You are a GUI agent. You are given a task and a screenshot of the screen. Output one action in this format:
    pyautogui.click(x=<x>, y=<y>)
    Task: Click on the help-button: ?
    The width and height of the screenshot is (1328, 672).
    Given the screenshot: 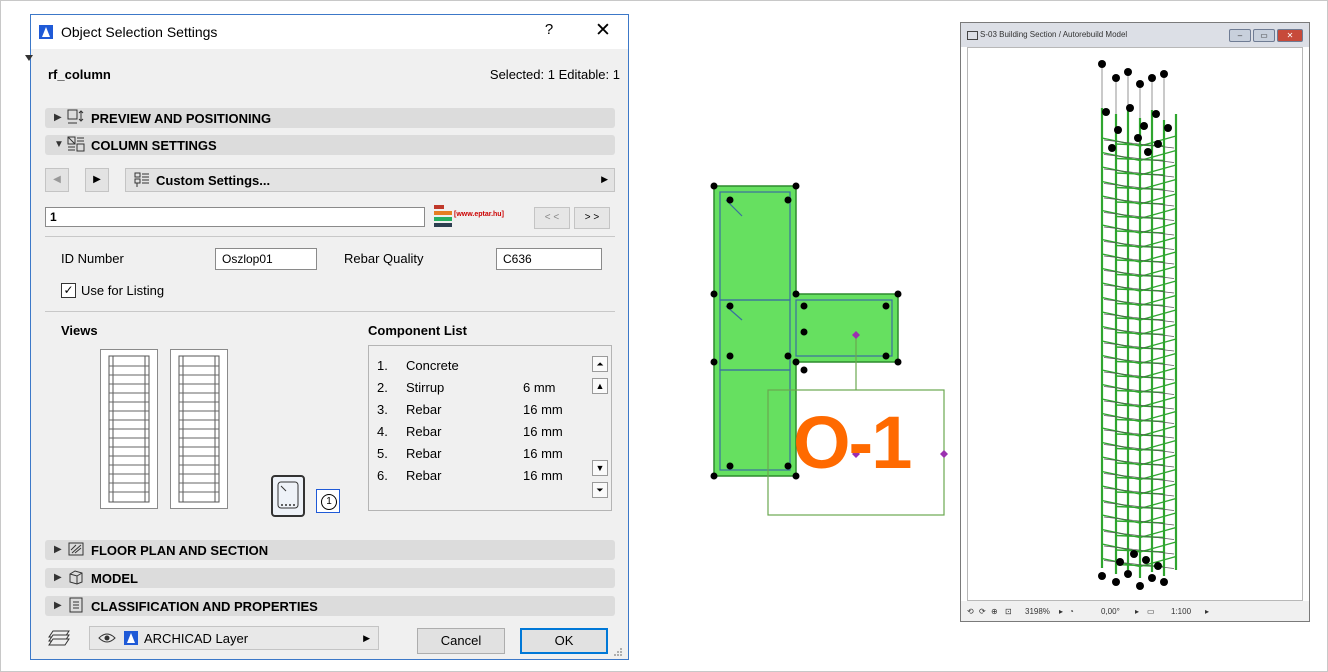 What is the action you would take?
    pyautogui.click(x=549, y=29)
    